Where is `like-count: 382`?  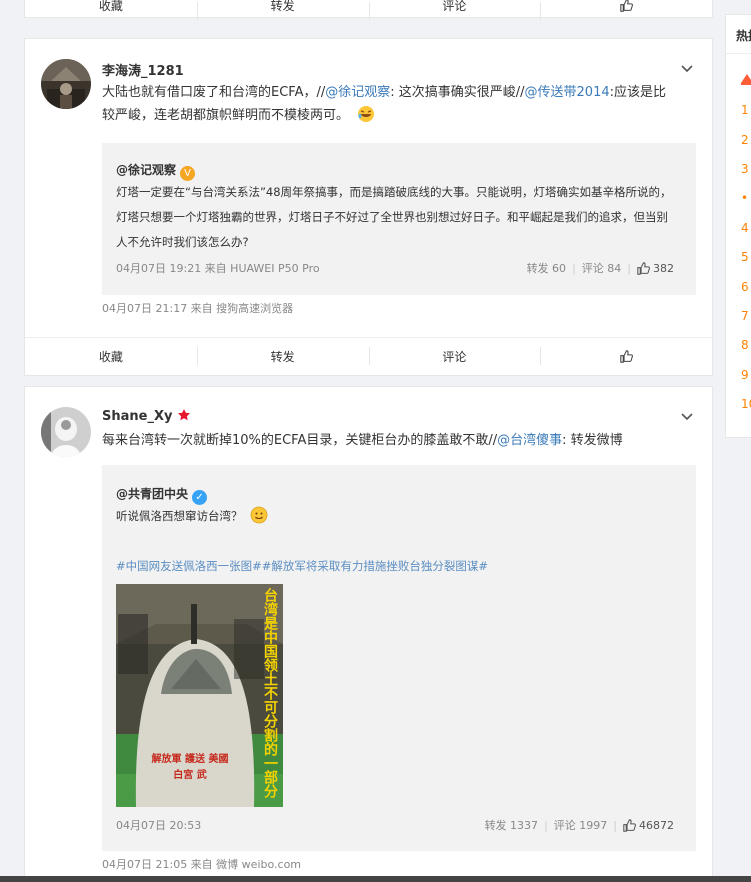
like-count: 382 is located at coordinates (663, 268).